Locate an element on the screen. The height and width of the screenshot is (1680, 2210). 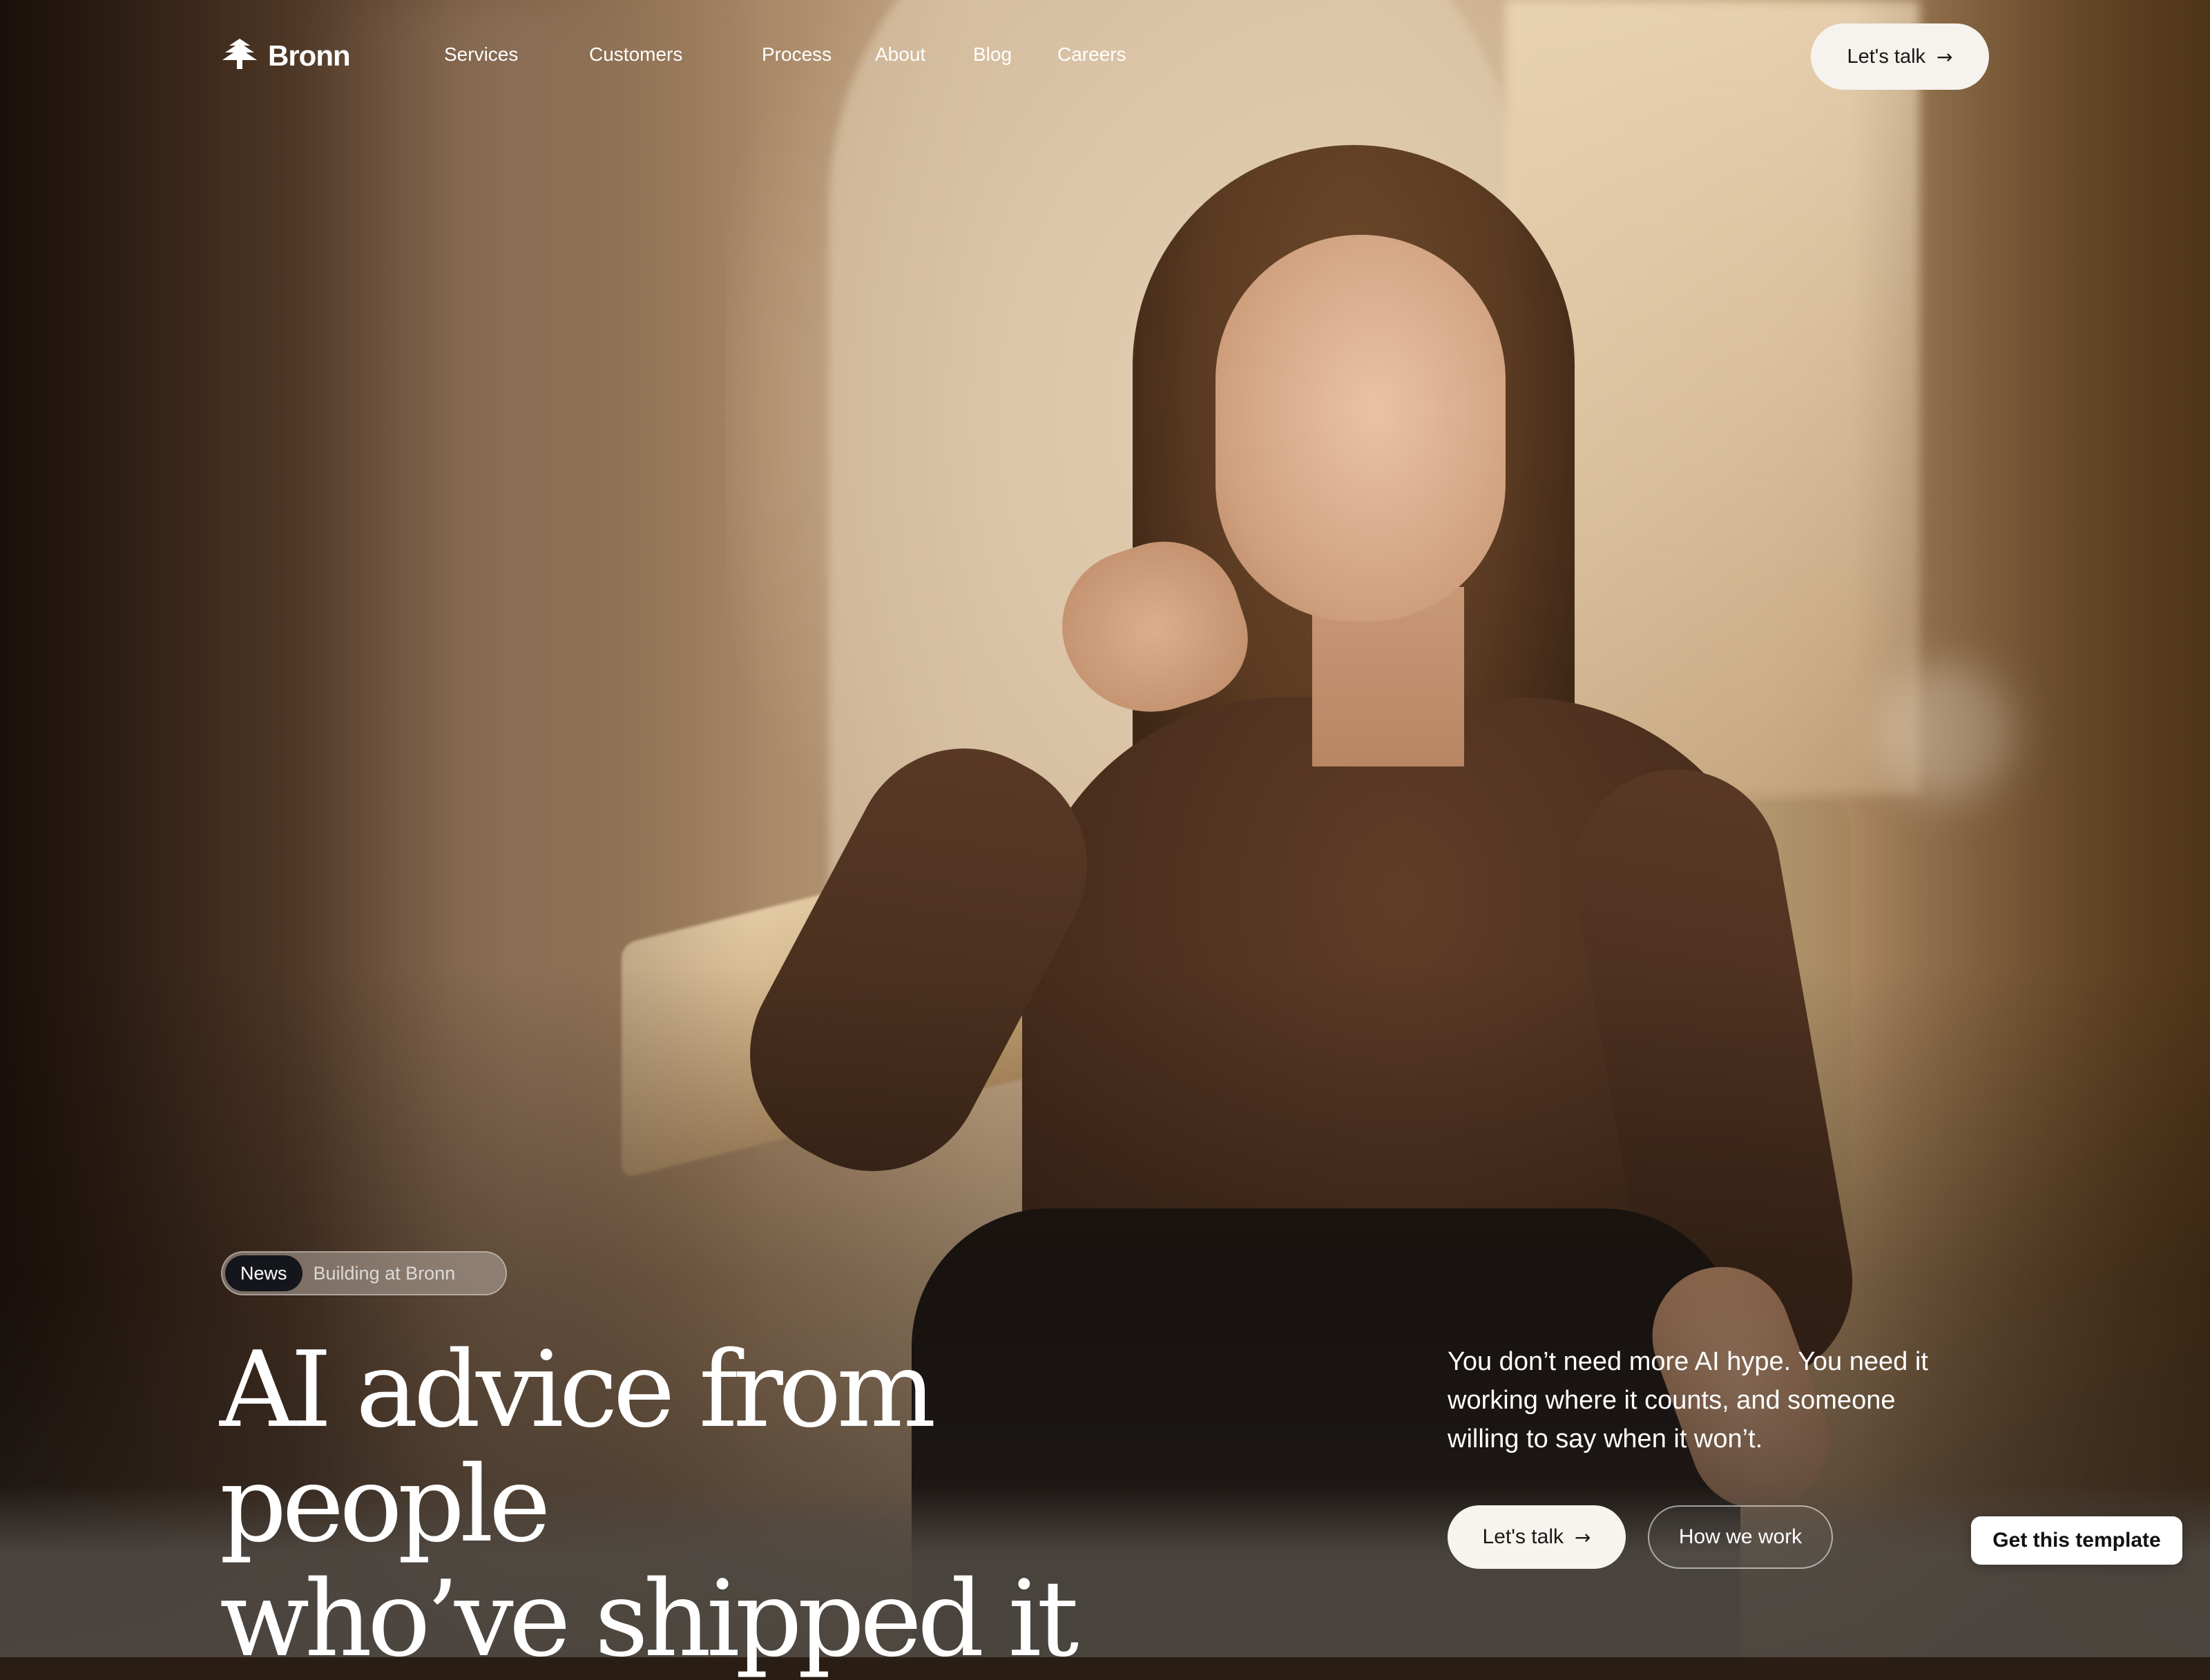
lets-talk-header-button: Let's talk → is located at coordinates (1900, 56).